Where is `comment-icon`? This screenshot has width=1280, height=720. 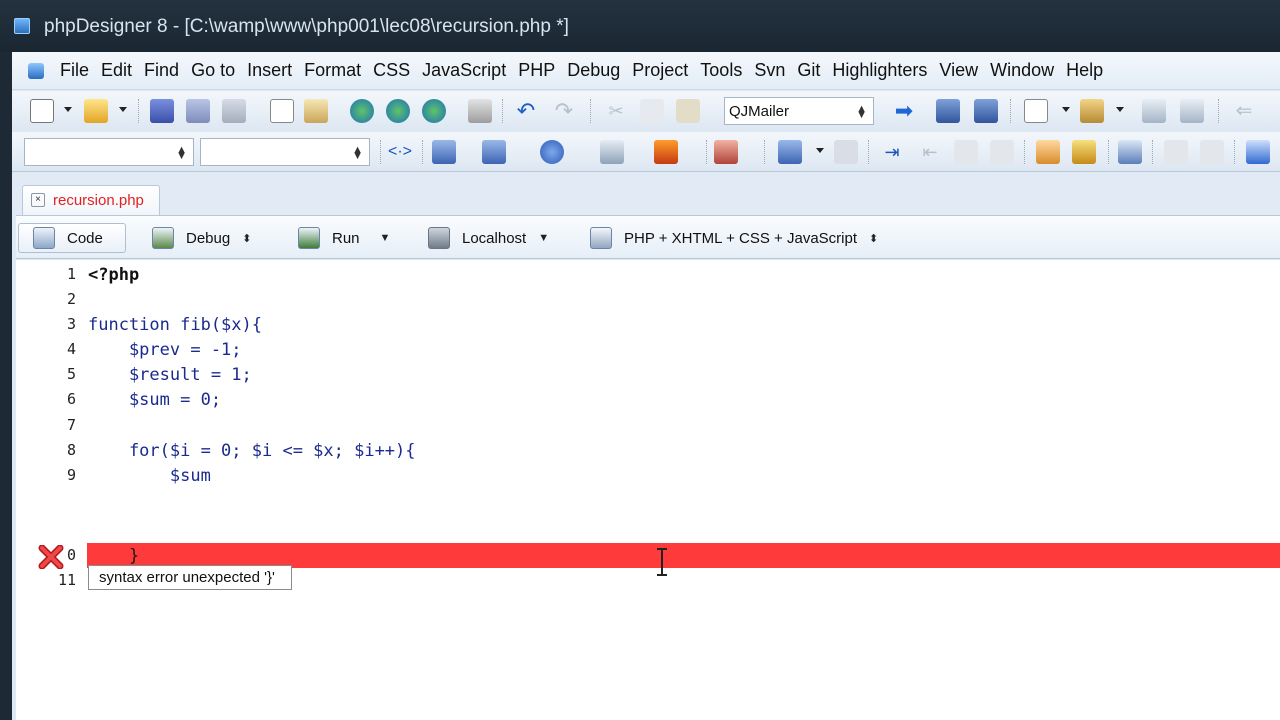
comment-icon is located at coordinates (966, 152).